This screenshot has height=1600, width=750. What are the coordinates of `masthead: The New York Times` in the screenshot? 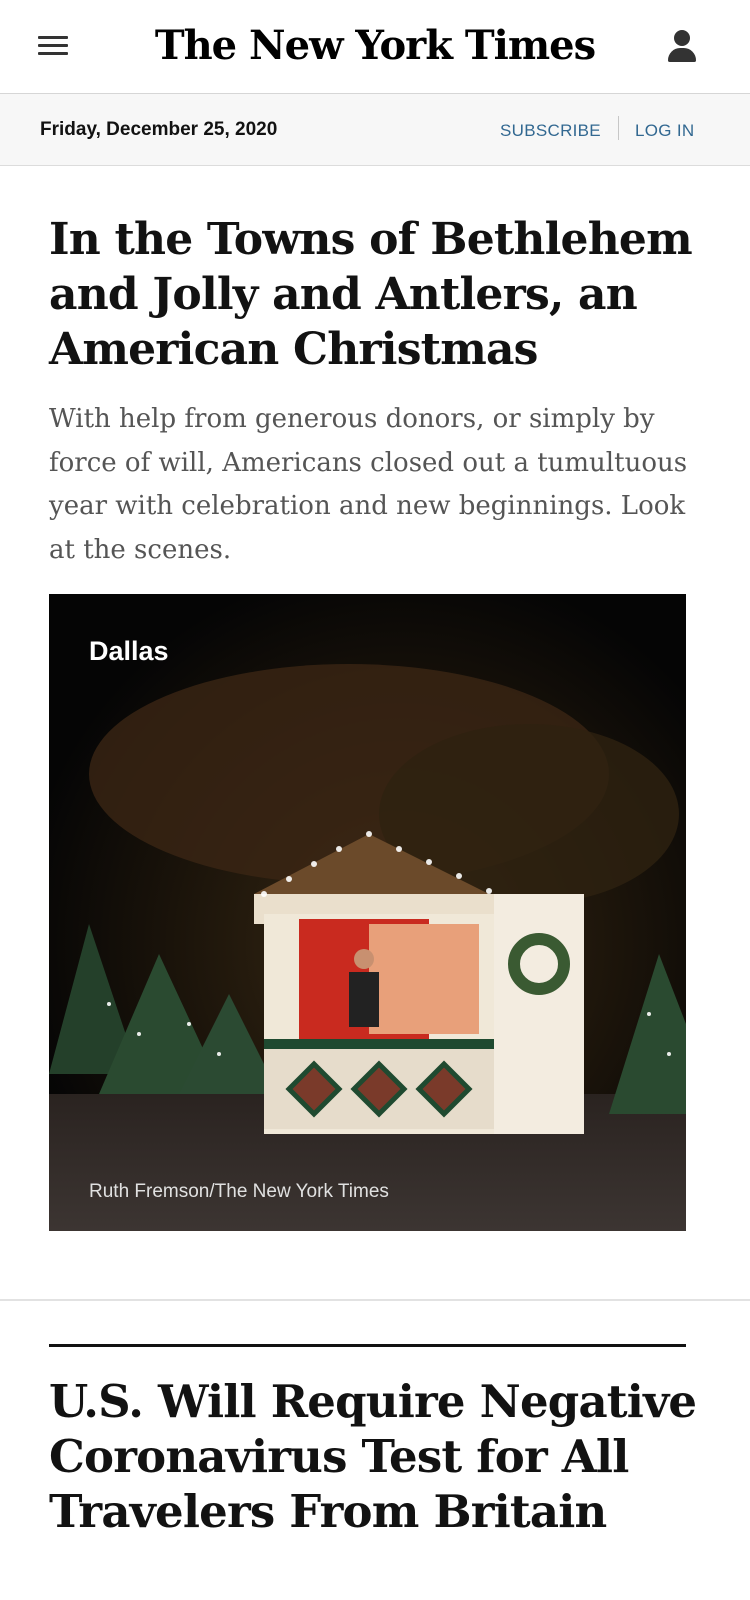 It's located at (375, 47).